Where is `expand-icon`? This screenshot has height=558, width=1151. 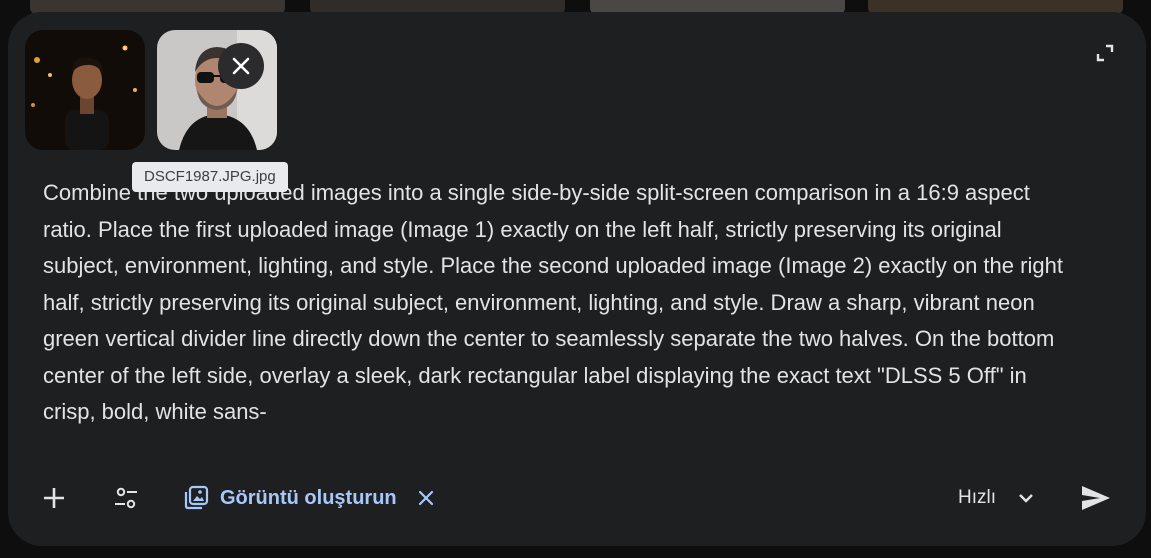
expand-icon is located at coordinates (1105, 53).